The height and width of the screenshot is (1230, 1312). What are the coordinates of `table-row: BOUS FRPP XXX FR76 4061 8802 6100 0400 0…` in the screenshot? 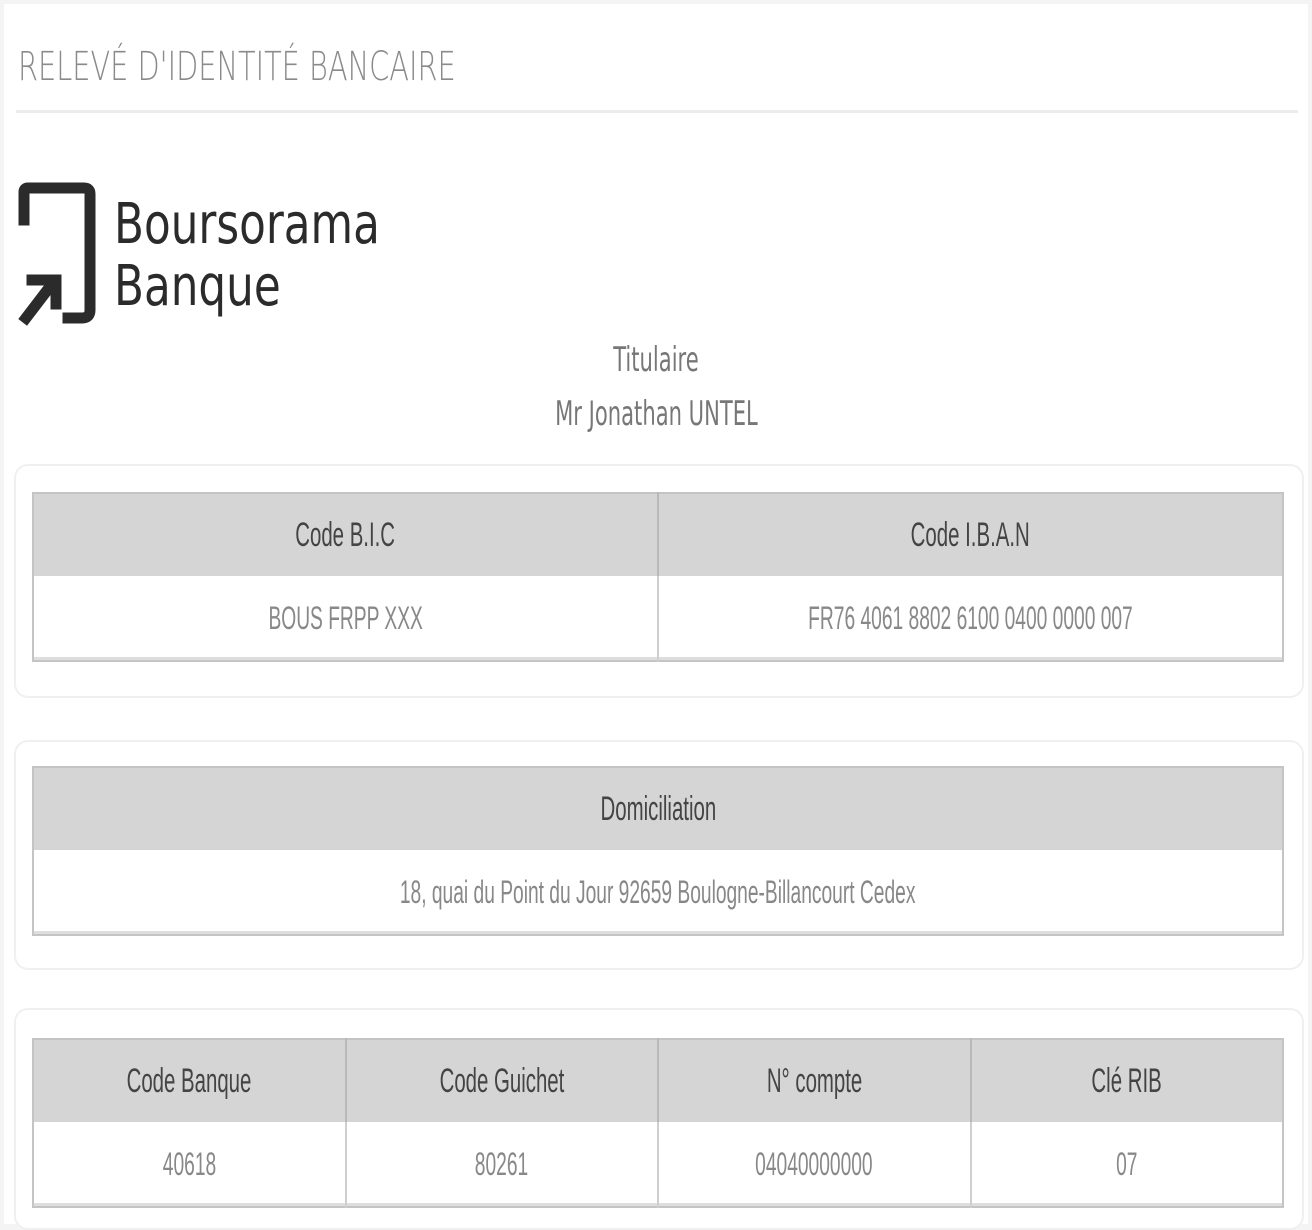 It's located at (658, 618).